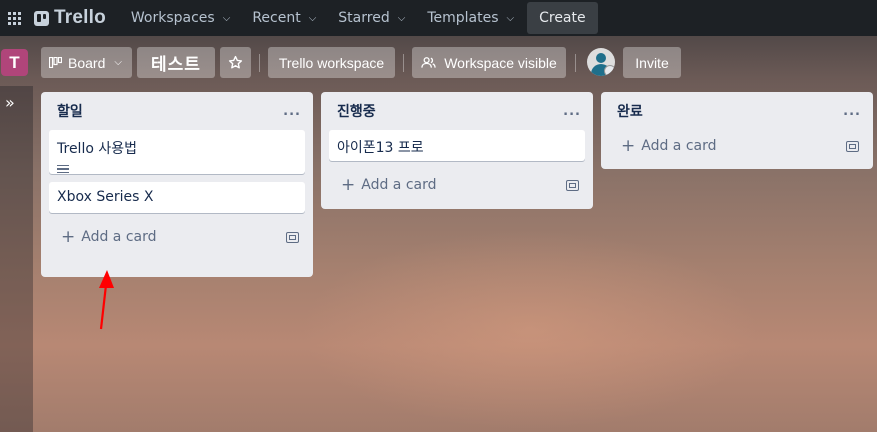  What do you see at coordinates (106, 279) in the screenshot?
I see `arrow-head` at bounding box center [106, 279].